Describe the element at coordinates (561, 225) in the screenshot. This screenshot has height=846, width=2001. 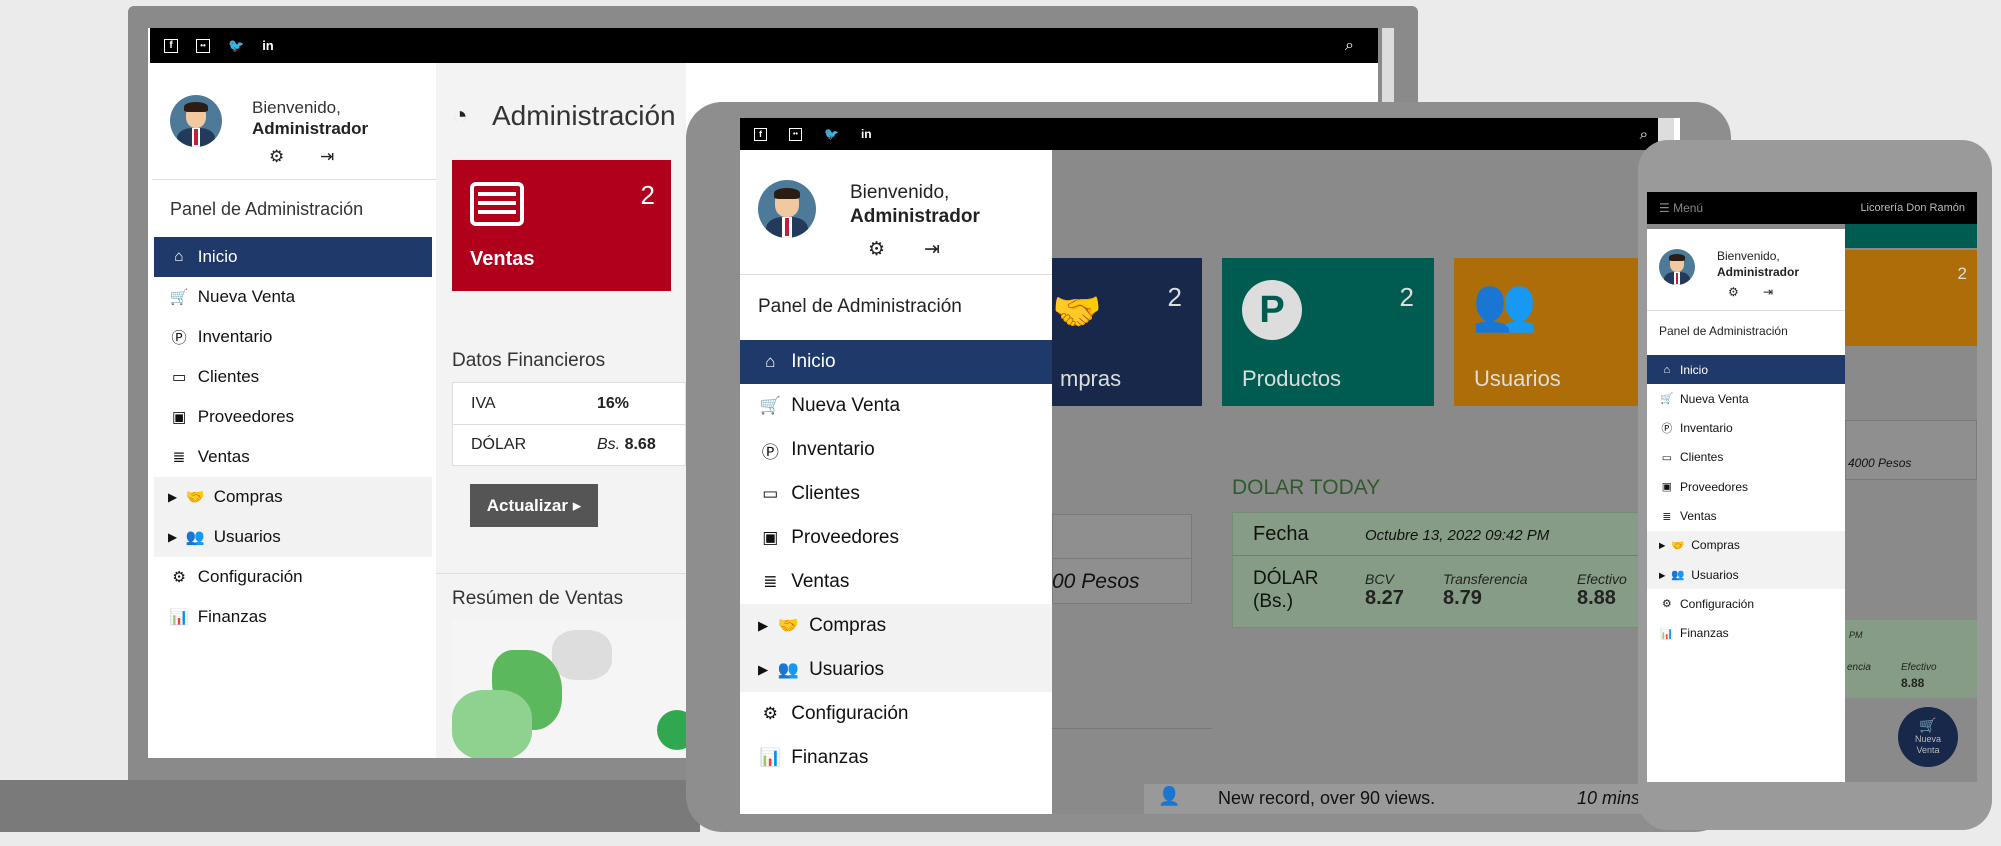
I see `ventas-card: 2 Ventas` at that location.